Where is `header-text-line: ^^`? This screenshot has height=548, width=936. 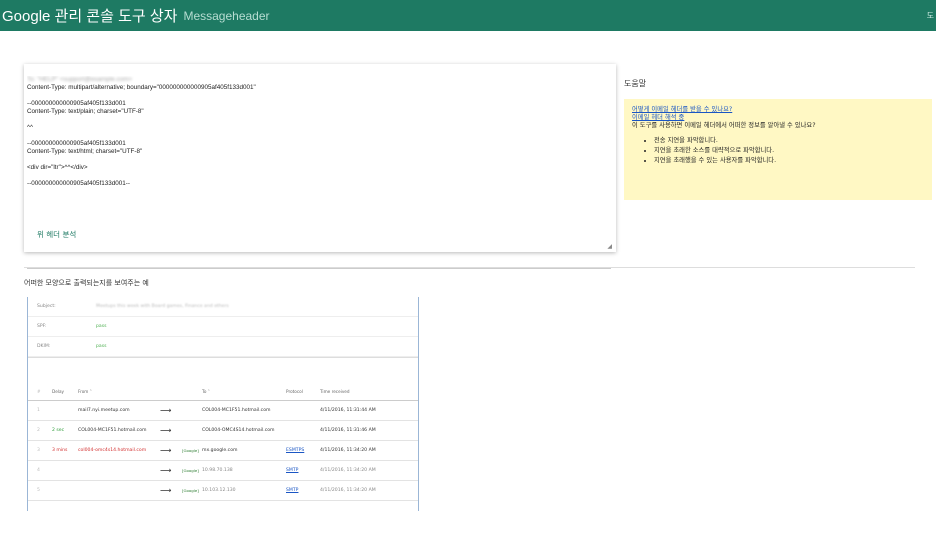
header-text-line: ^^ is located at coordinates (30, 127).